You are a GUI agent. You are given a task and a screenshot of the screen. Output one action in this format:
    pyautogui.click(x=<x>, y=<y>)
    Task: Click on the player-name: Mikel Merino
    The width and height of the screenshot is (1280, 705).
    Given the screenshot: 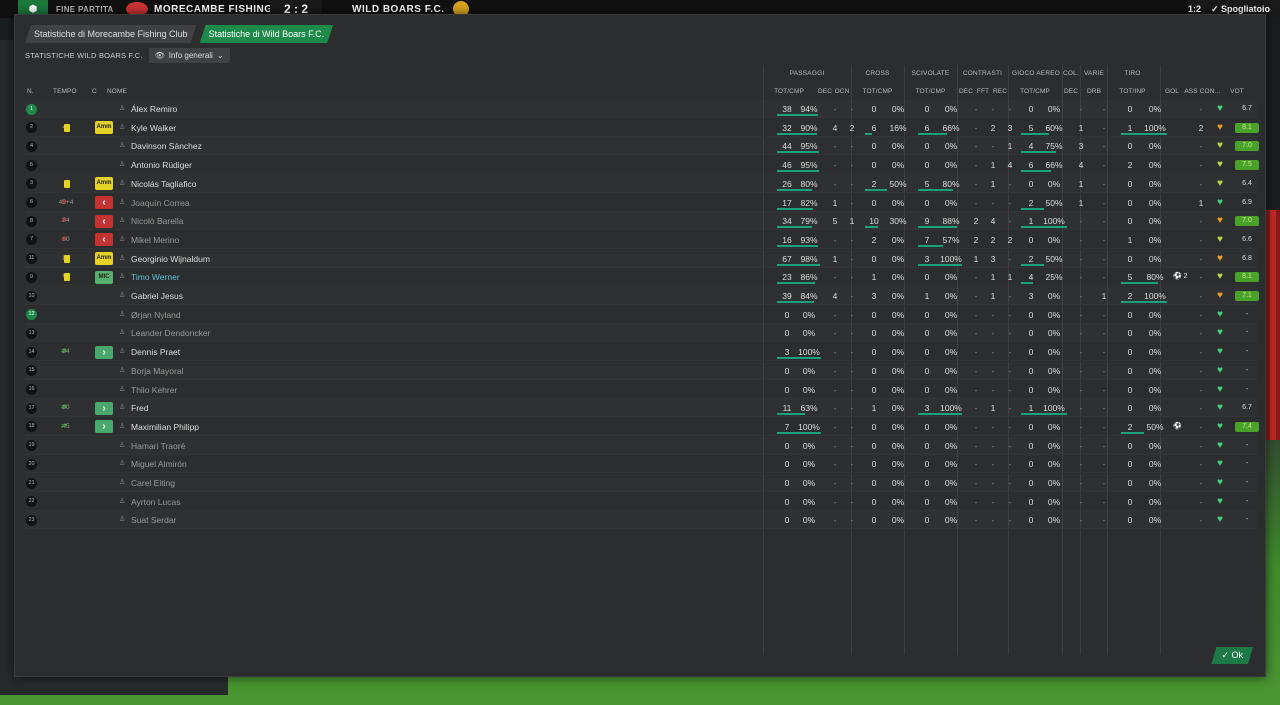 What is the action you would take?
    pyautogui.click(x=155, y=240)
    